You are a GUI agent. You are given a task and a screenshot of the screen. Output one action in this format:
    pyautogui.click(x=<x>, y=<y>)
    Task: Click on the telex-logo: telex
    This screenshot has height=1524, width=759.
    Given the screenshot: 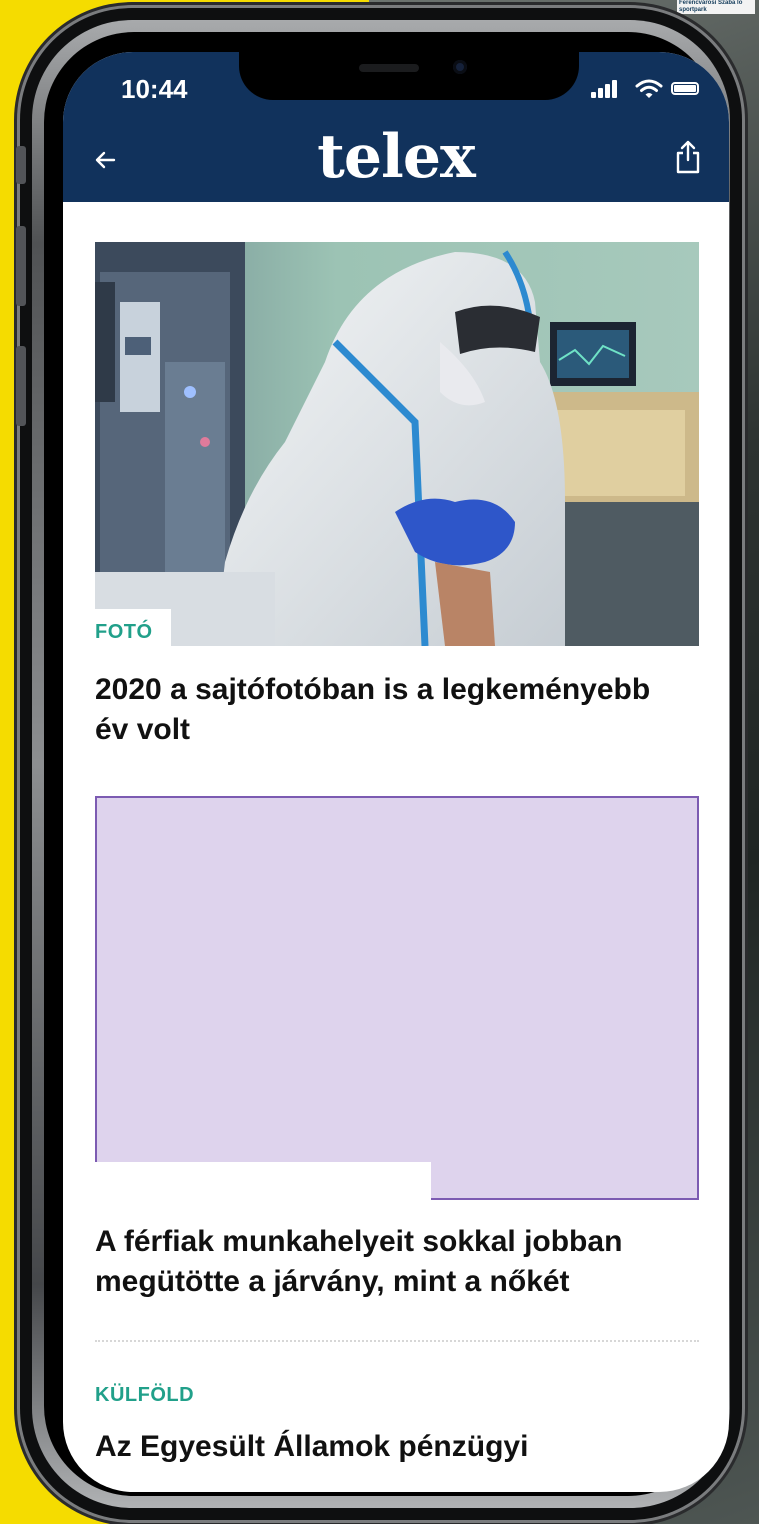 What is the action you would take?
    pyautogui.click(x=396, y=157)
    